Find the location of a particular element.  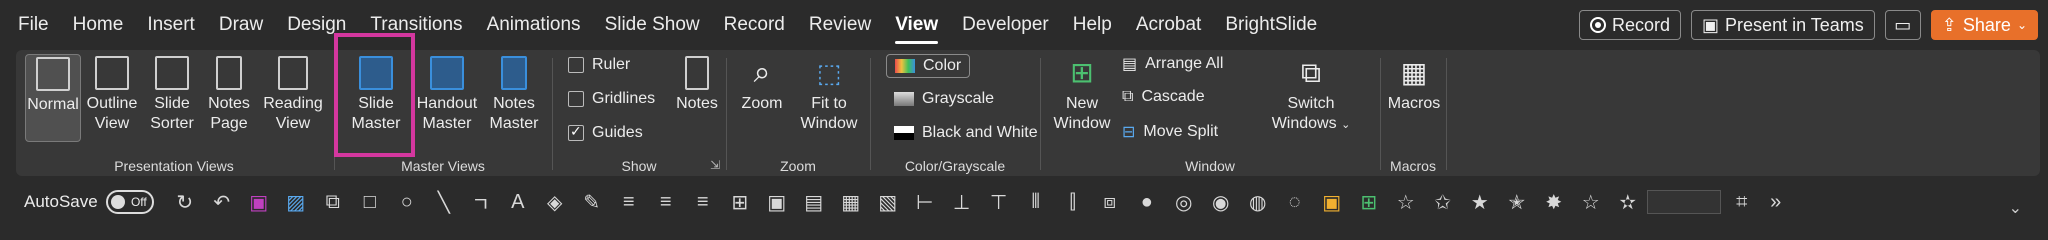

tab-acrobat: Acrobat is located at coordinates (1168, 25).